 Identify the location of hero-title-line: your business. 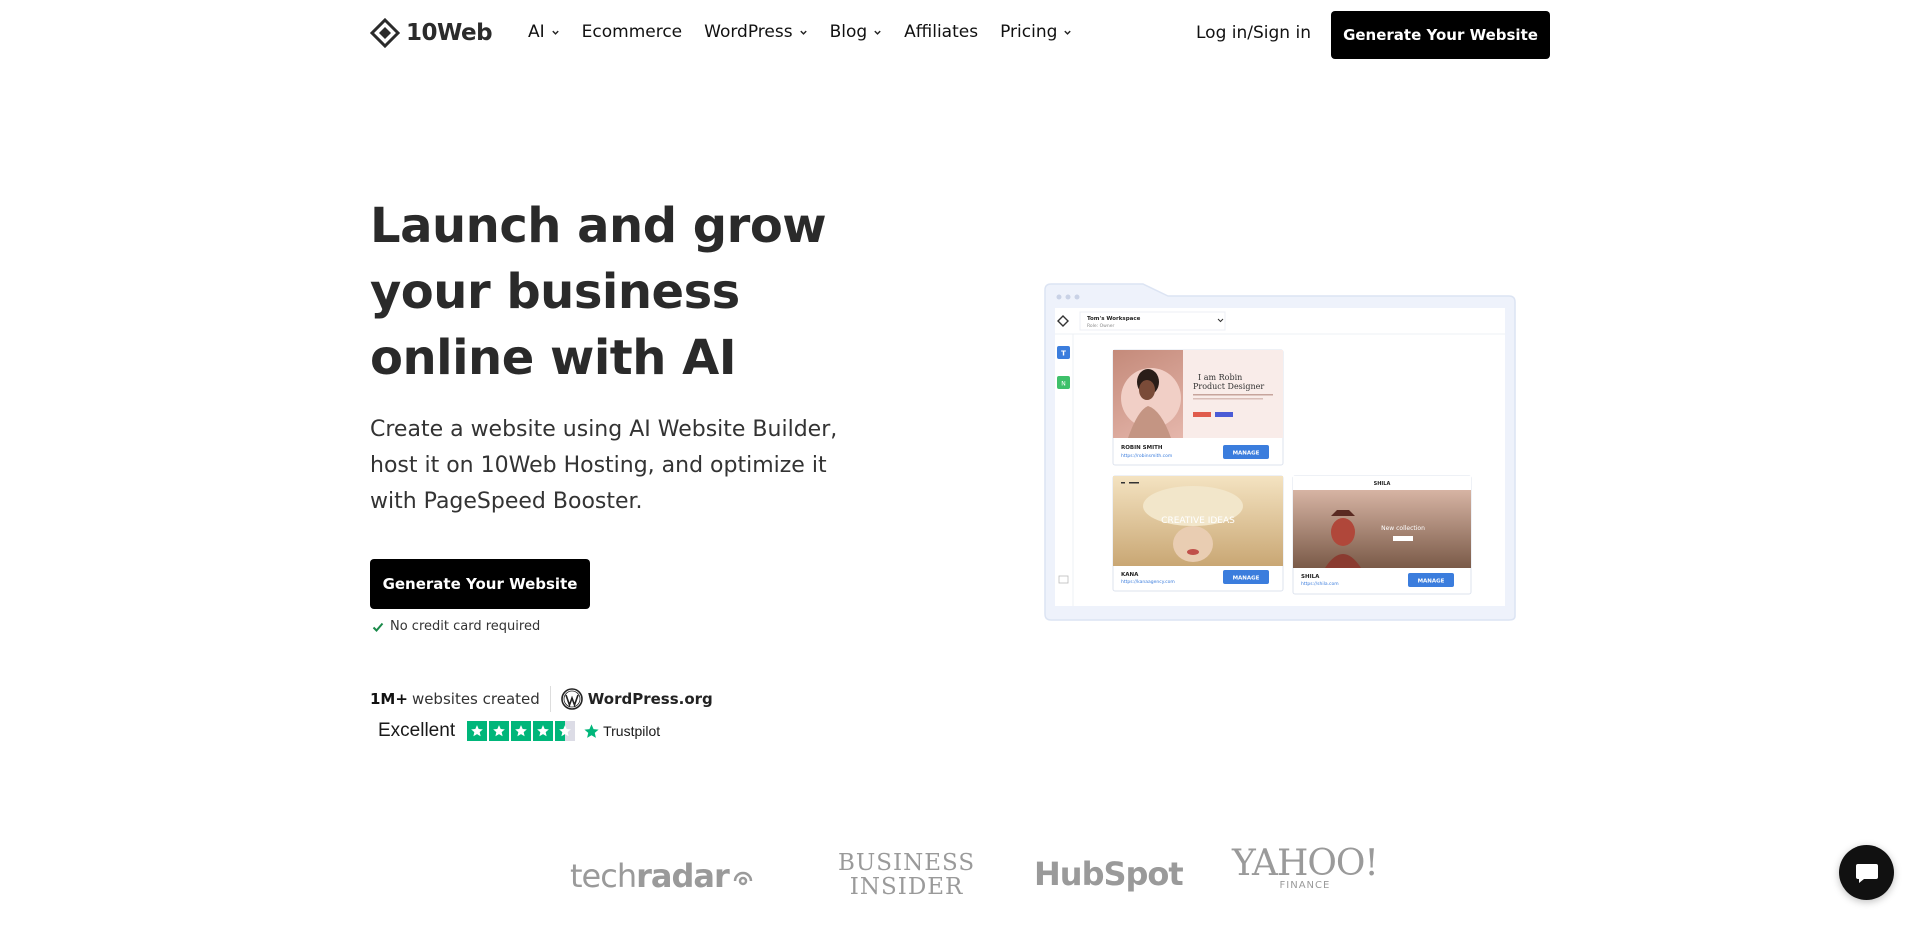
(555, 292).